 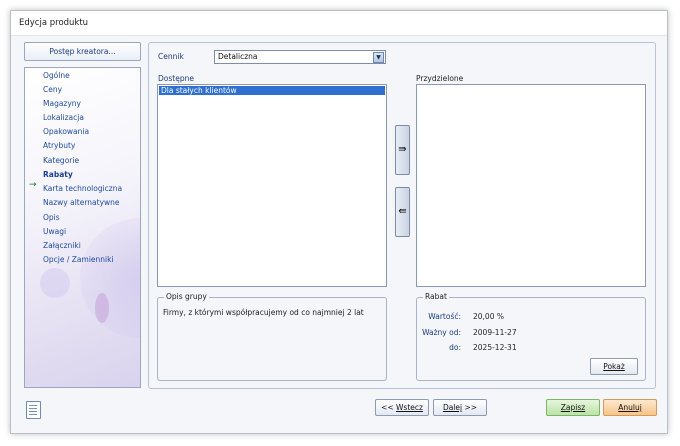 What do you see at coordinates (81, 202) in the screenshot?
I see `sidebar-item-nazwy-alternatywne: Nazwy alternatywne` at bounding box center [81, 202].